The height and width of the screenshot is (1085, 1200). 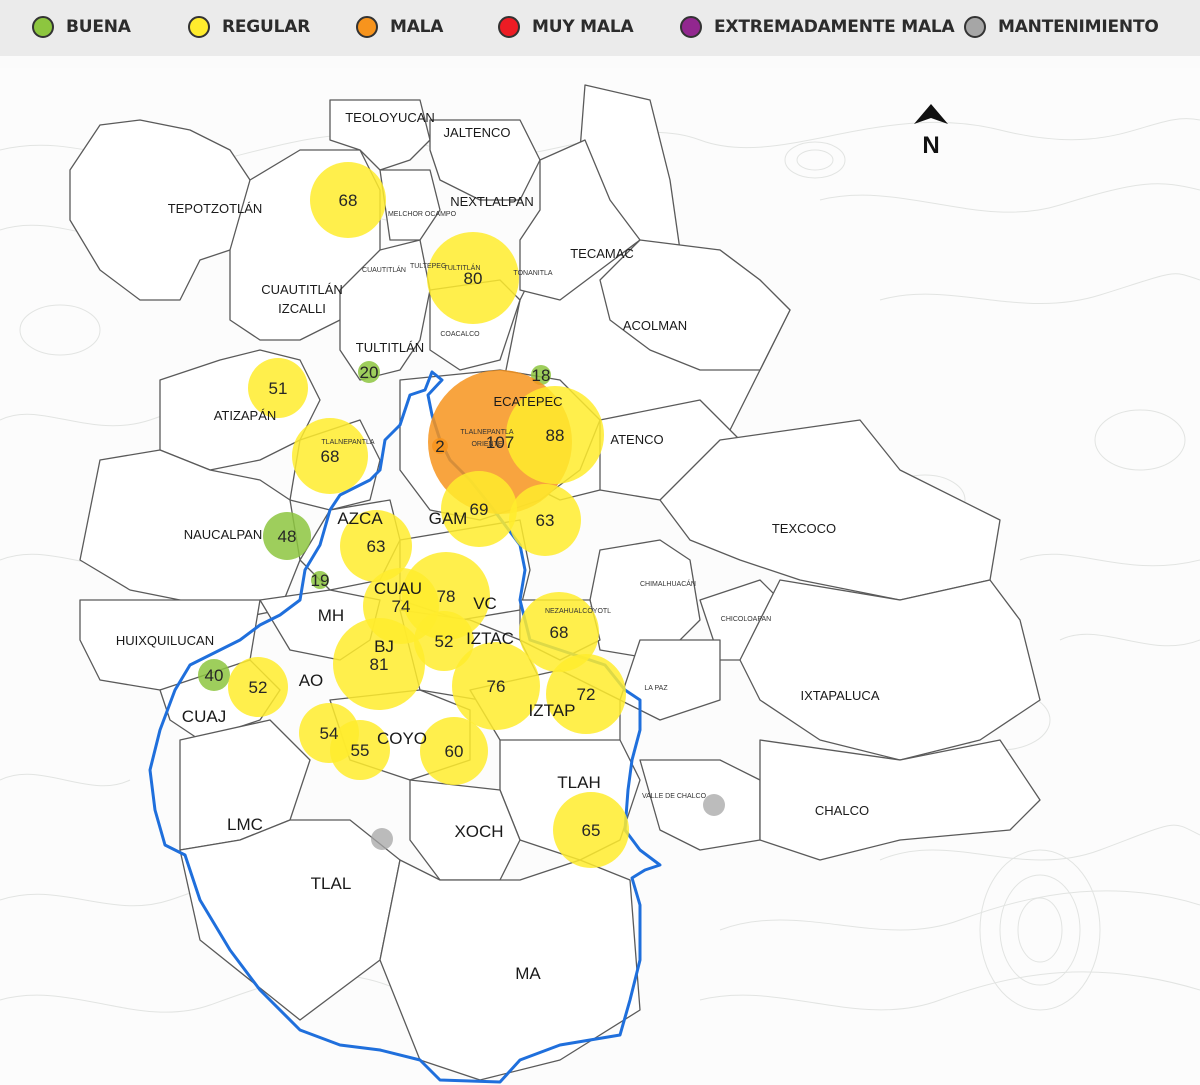 What do you see at coordinates (486, 444) in the screenshot?
I see `municipality-label: ORIENTE` at bounding box center [486, 444].